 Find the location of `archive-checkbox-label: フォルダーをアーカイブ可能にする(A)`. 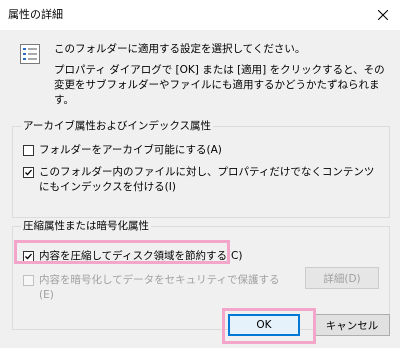

archive-checkbox-label: フォルダーをアーカイブ可能にする(A) is located at coordinates (130, 150).